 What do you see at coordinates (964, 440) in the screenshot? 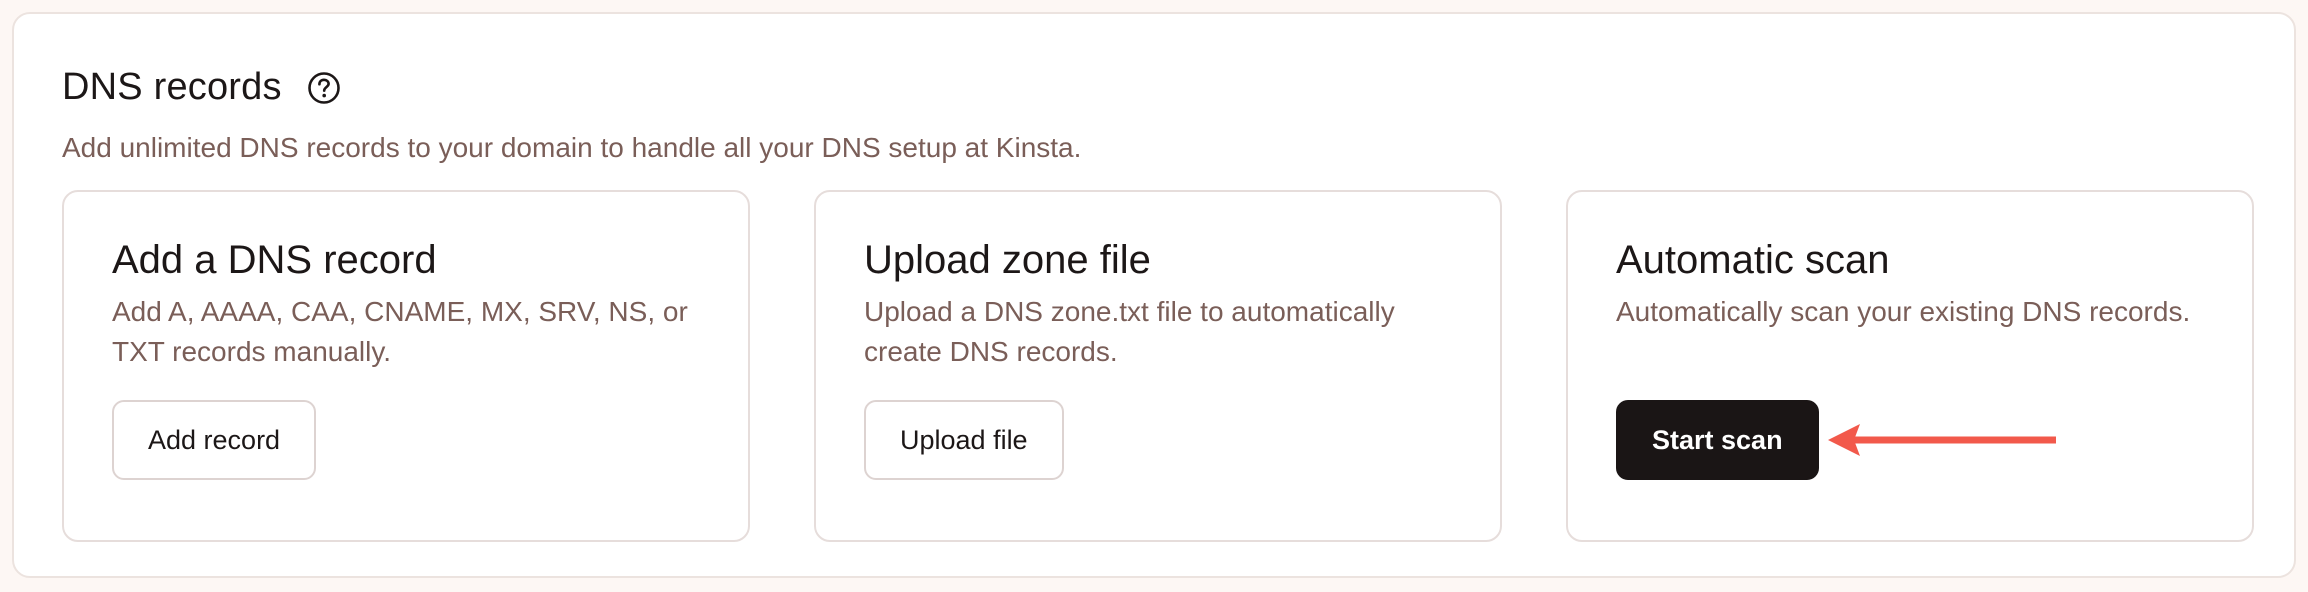
I see `upload-file-button: Upload file` at bounding box center [964, 440].